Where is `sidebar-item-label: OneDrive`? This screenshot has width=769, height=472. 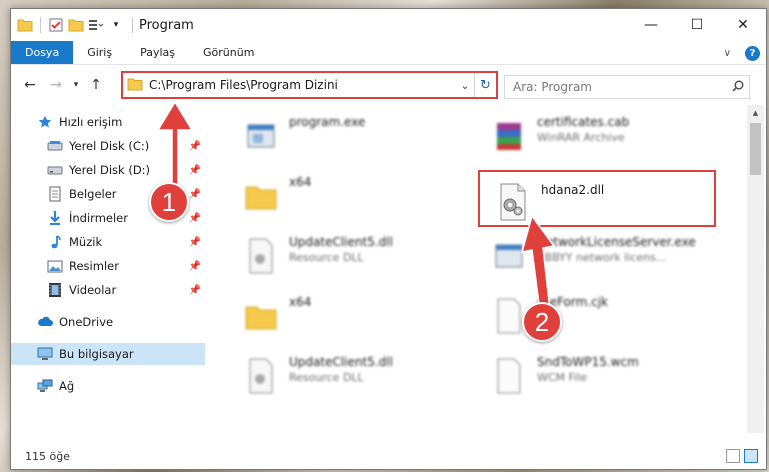 sidebar-item-label: OneDrive is located at coordinates (86, 322).